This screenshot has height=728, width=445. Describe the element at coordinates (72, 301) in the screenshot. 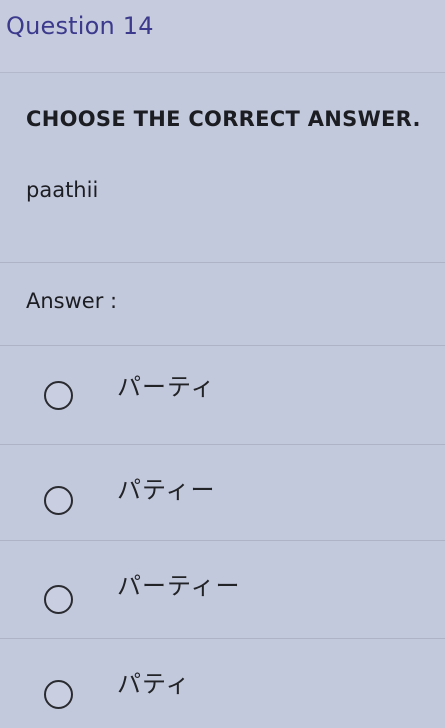

I see `answer-label: Answer :` at that location.